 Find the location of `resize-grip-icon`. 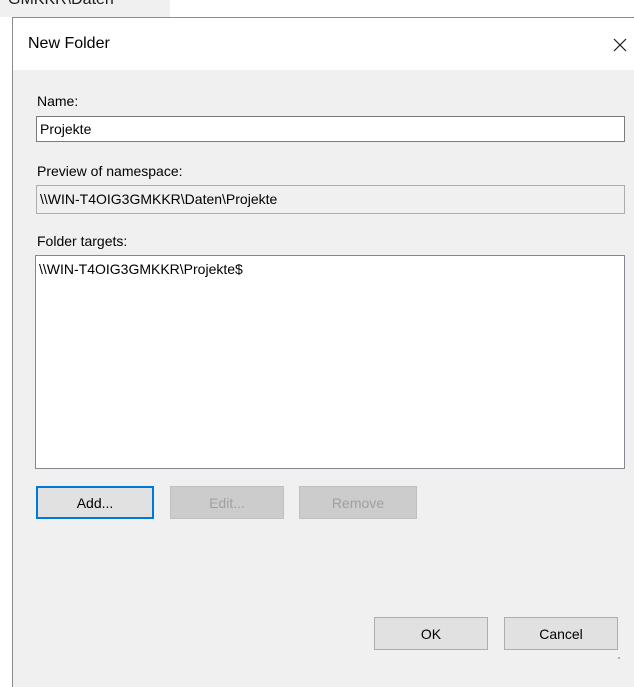

resize-grip-icon is located at coordinates (620, 659).